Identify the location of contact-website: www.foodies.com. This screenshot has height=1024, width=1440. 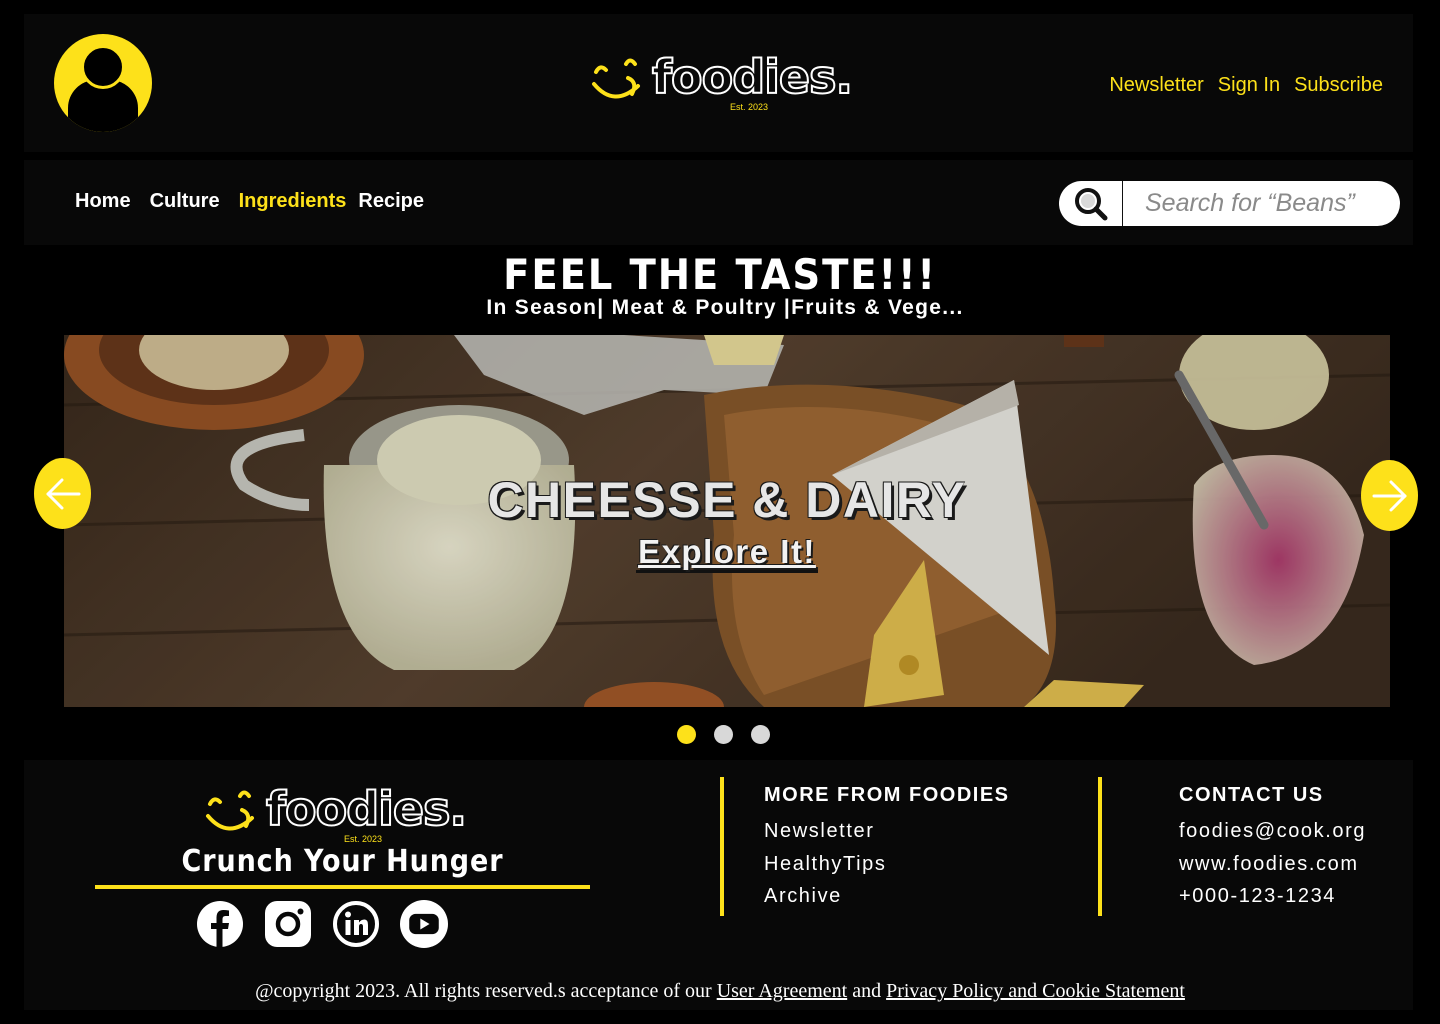
(1272, 864).